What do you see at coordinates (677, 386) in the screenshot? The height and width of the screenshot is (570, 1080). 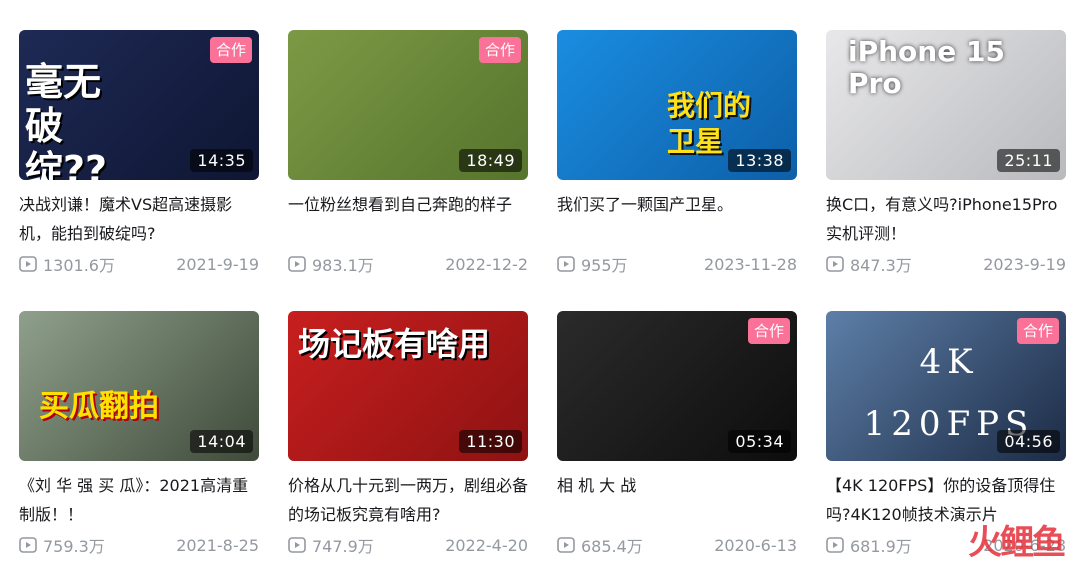 I see `video-thumbnail: 合作 05:34` at bounding box center [677, 386].